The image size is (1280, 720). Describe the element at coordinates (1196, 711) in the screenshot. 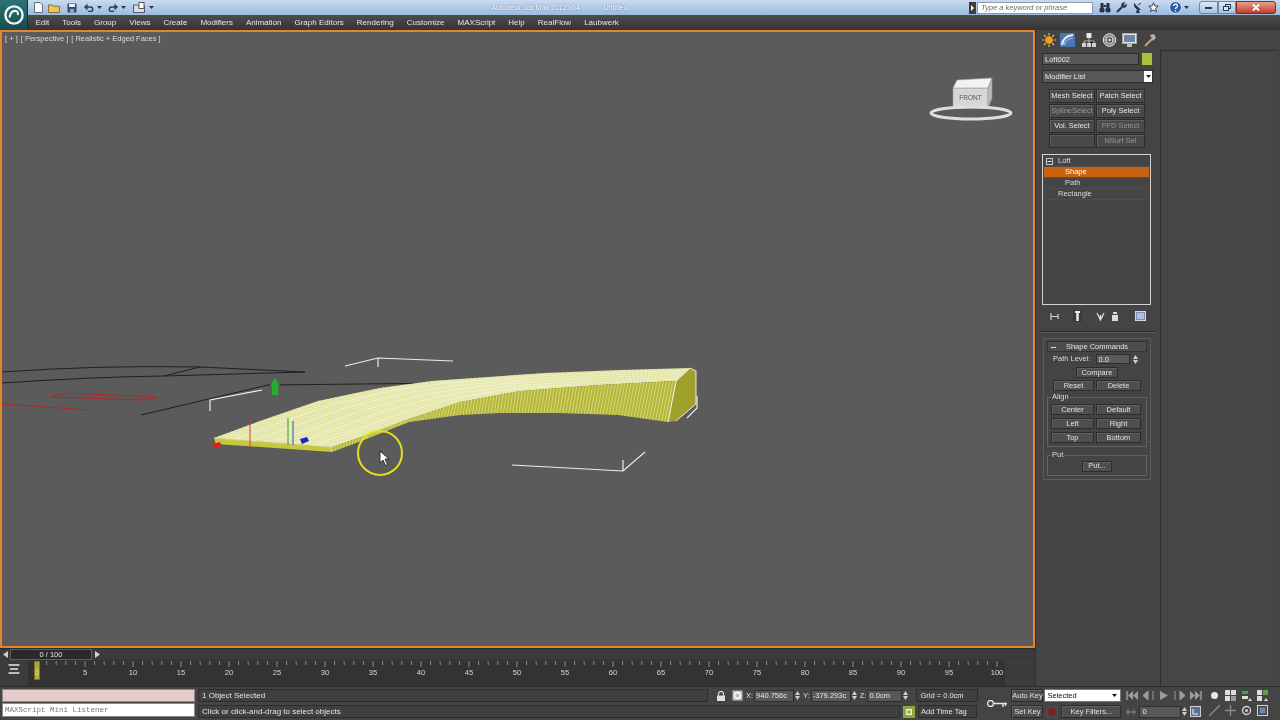

I see `corner-frame-icon` at that location.